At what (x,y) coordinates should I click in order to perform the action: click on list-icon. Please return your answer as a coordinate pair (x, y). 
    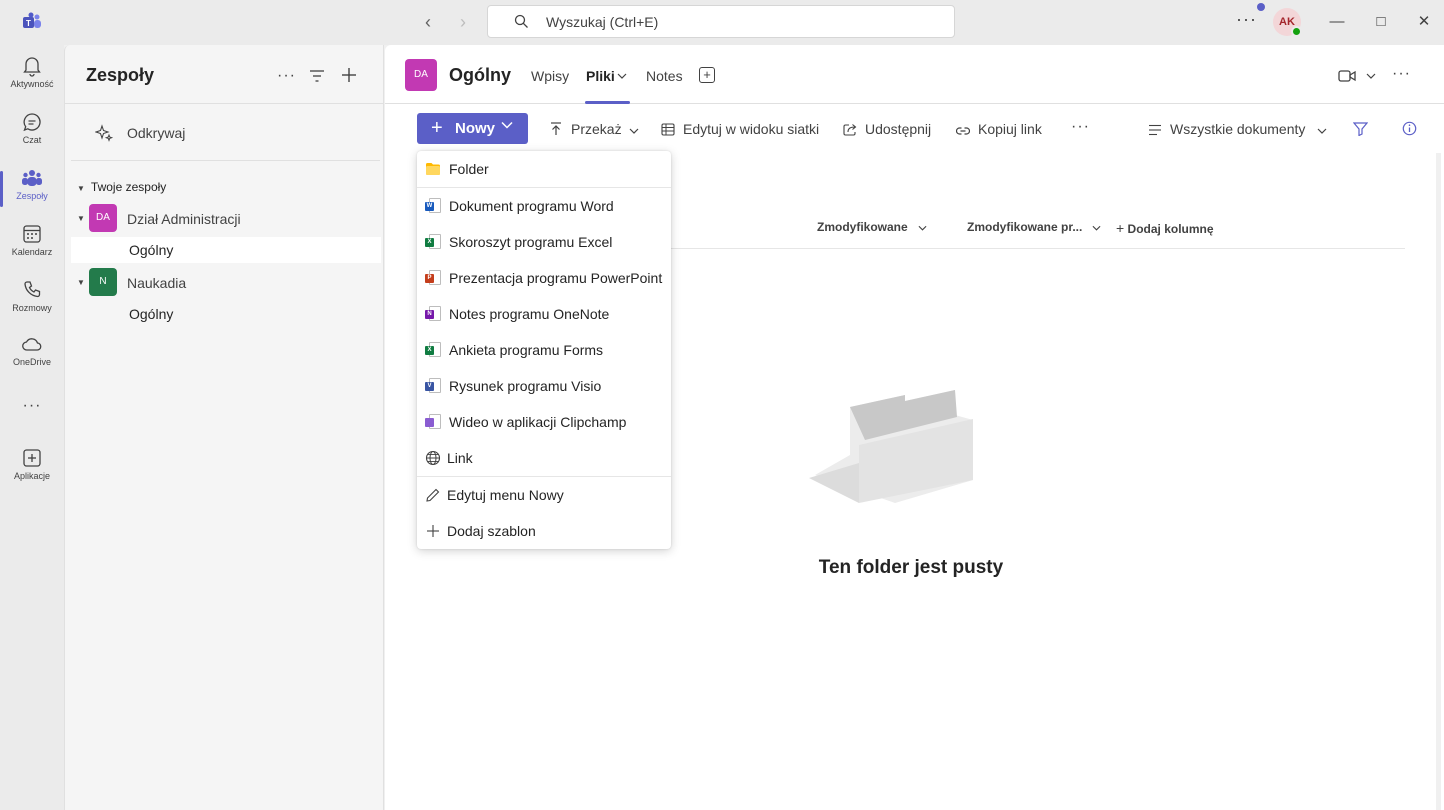
    Looking at the image, I should click on (1155, 130).